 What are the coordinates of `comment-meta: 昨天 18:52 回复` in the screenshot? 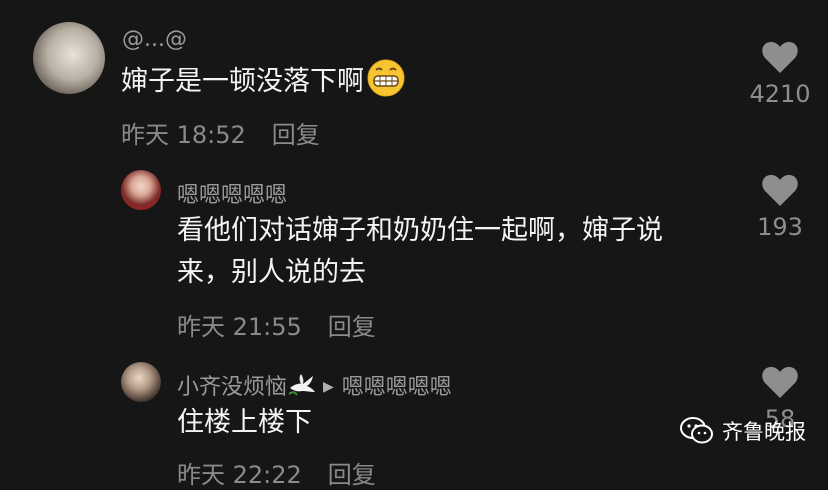 It's located at (220, 132).